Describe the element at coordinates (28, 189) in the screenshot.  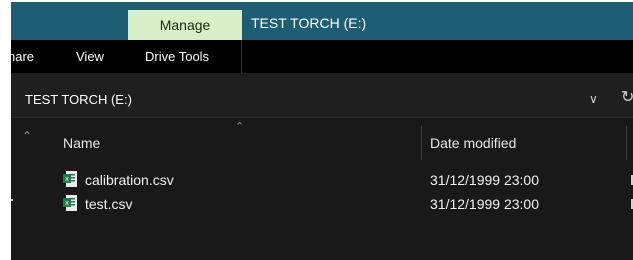
I see `navigation-pane: ⌃` at that location.